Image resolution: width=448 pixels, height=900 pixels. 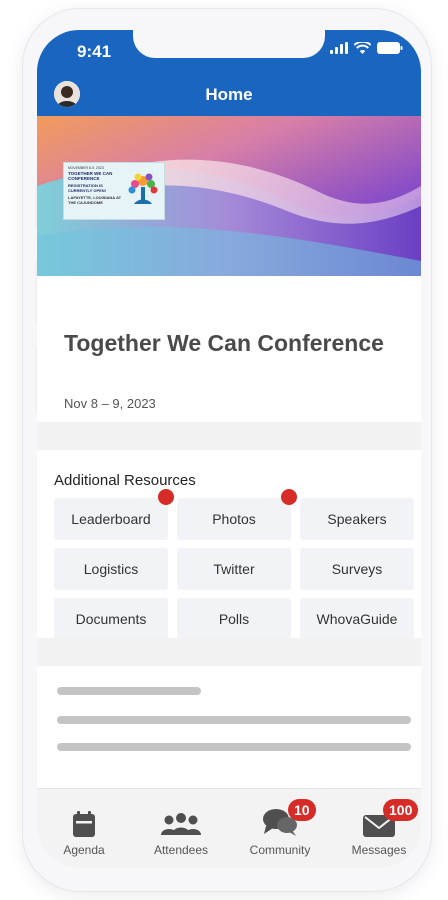 I want to click on resource-label: Surveys, so click(x=357, y=569).